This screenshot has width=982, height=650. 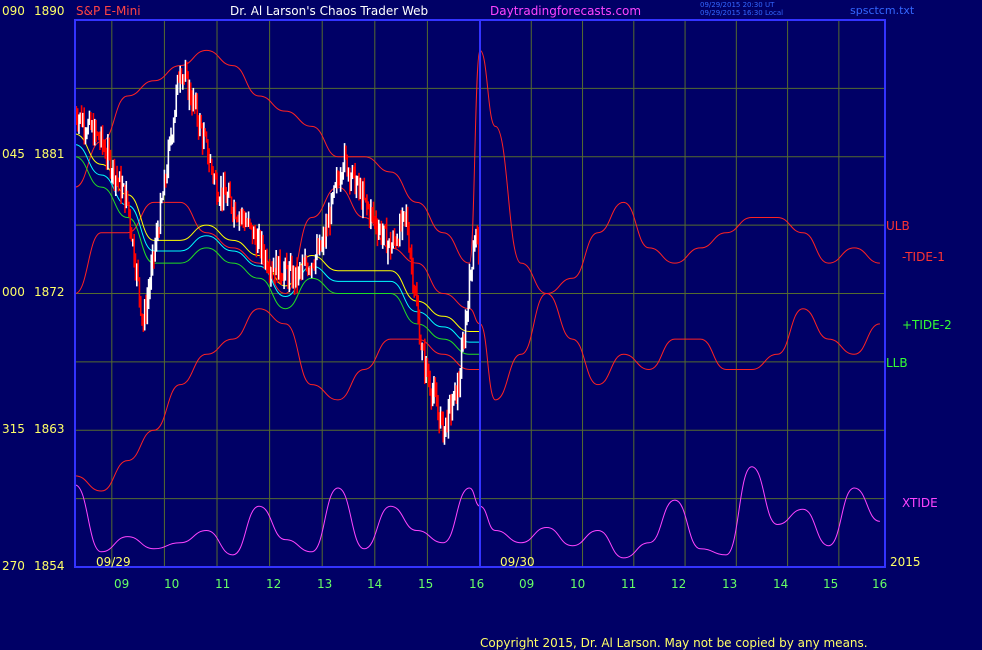 I want to click on series-label-tide2: +TIDE-2, so click(x=927, y=325).